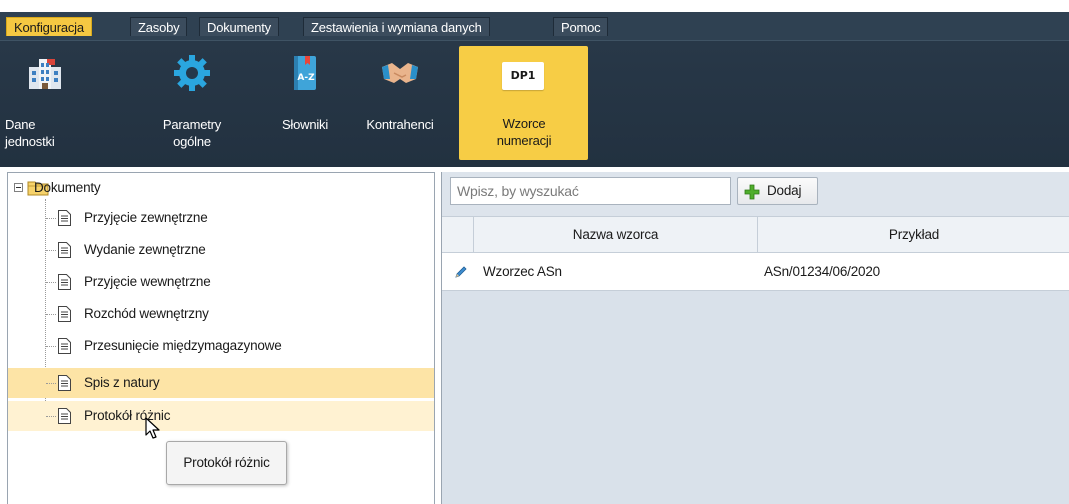  I want to click on table-row: Wzorzec ASn ASn/01234/06/2020, so click(755, 272).